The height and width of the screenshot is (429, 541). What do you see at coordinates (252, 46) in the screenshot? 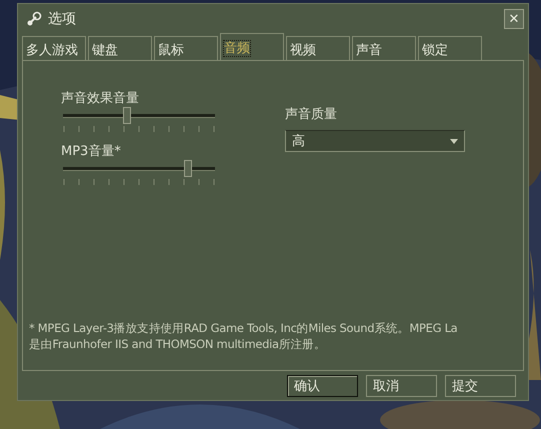
I see `tab: 音频` at bounding box center [252, 46].